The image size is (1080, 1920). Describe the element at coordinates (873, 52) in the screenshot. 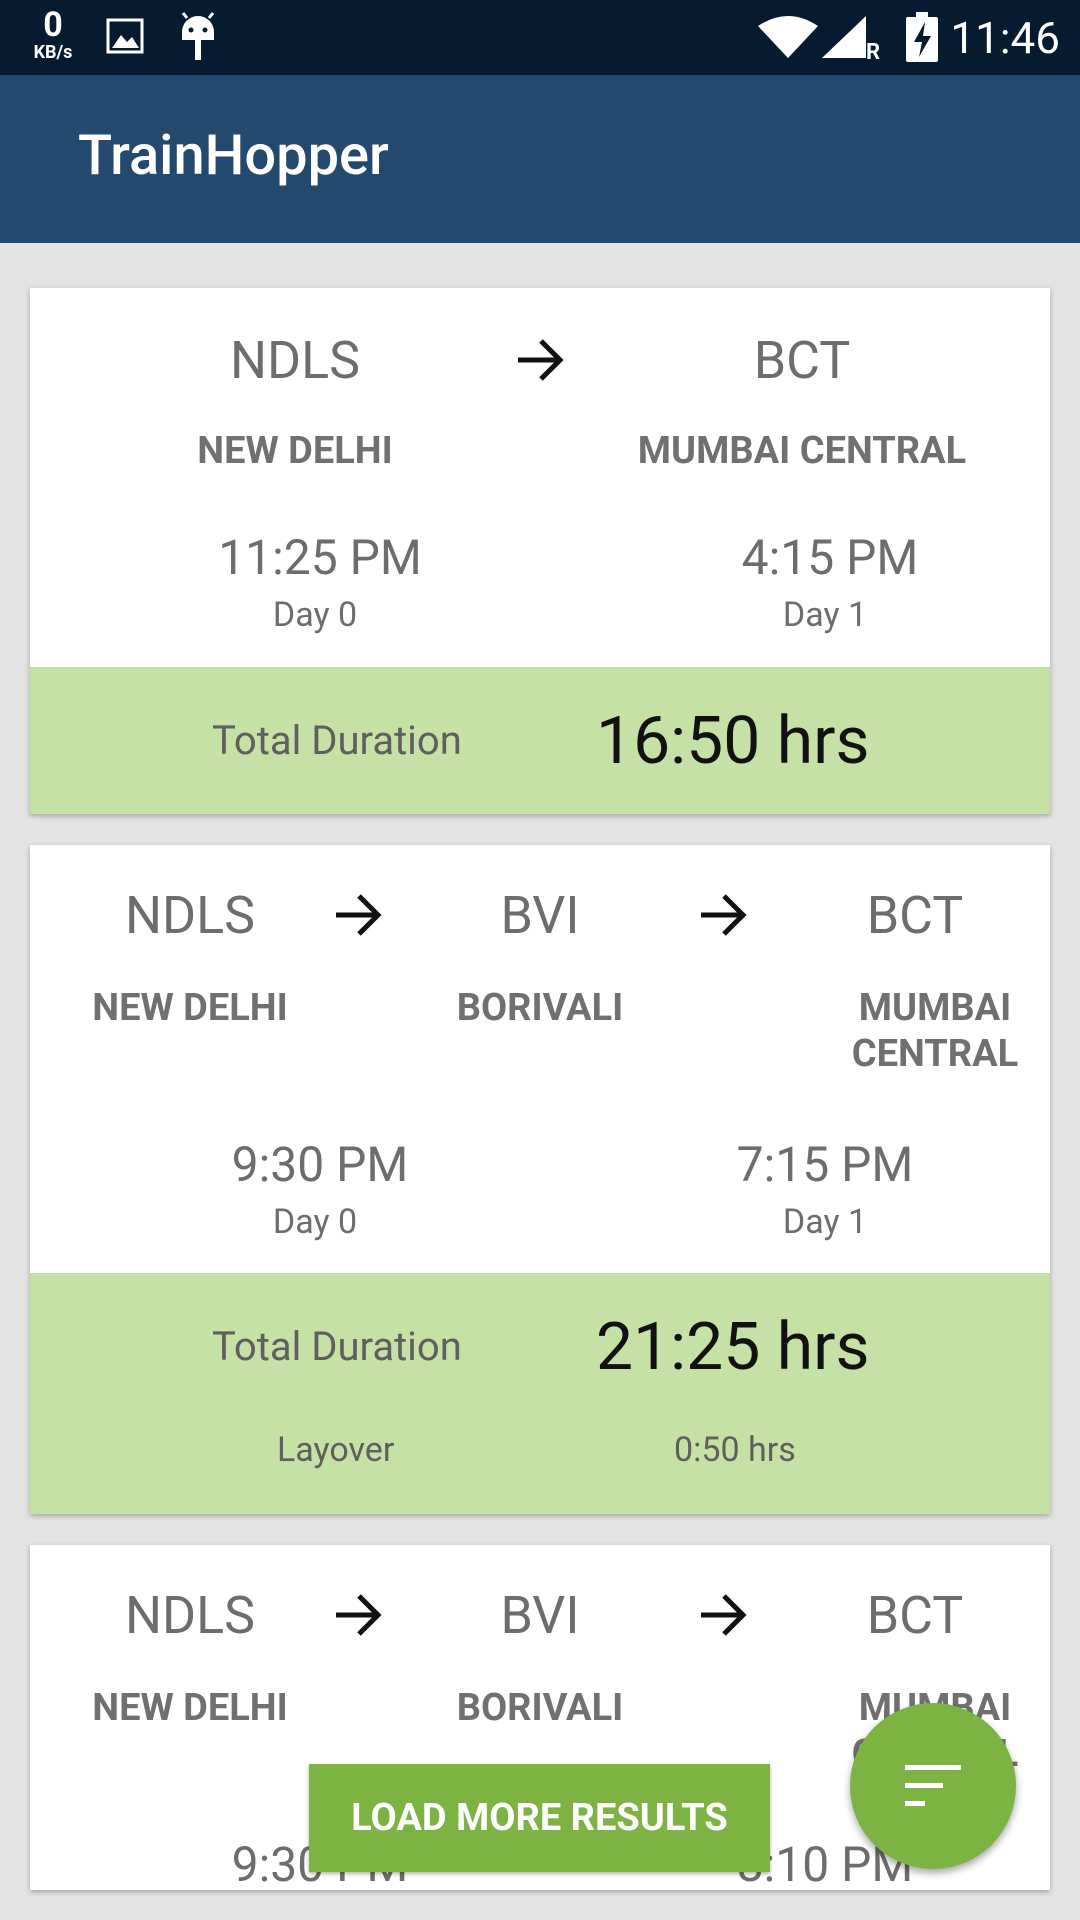

I see `roaming-indicator: R` at that location.